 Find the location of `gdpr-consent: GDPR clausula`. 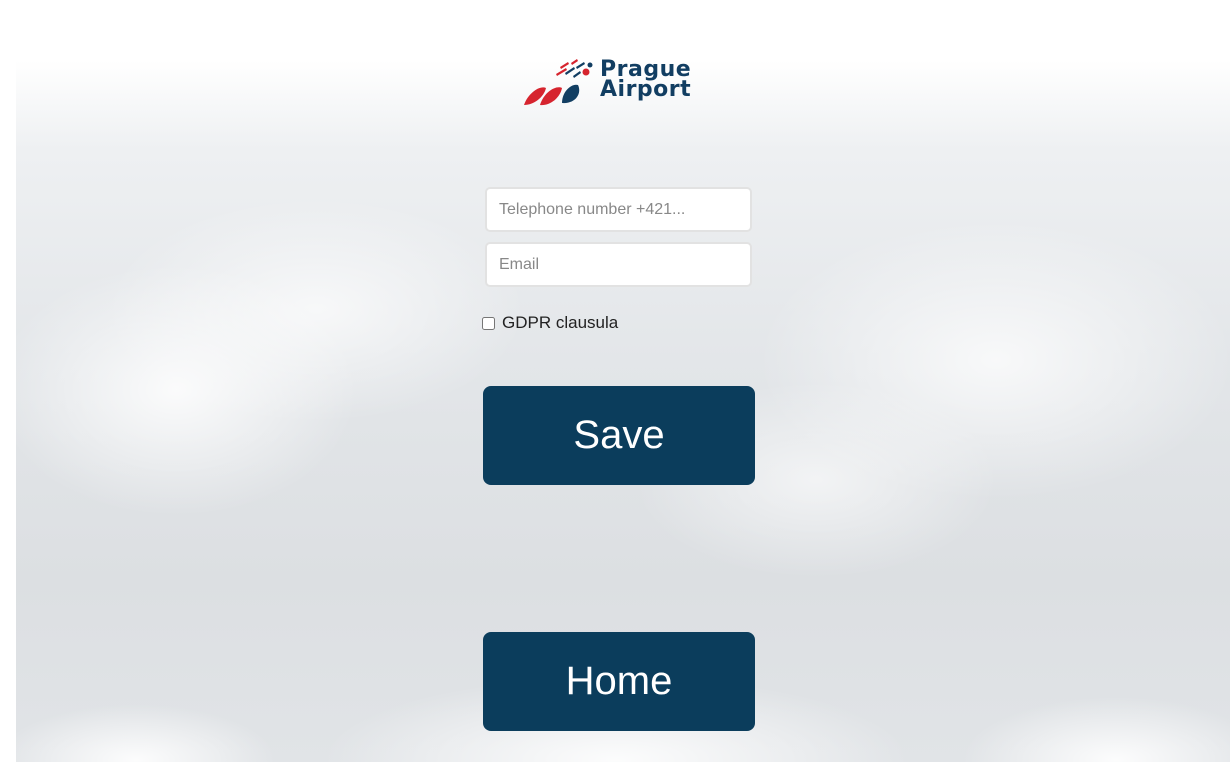

gdpr-consent: GDPR clausula is located at coordinates (549, 323).